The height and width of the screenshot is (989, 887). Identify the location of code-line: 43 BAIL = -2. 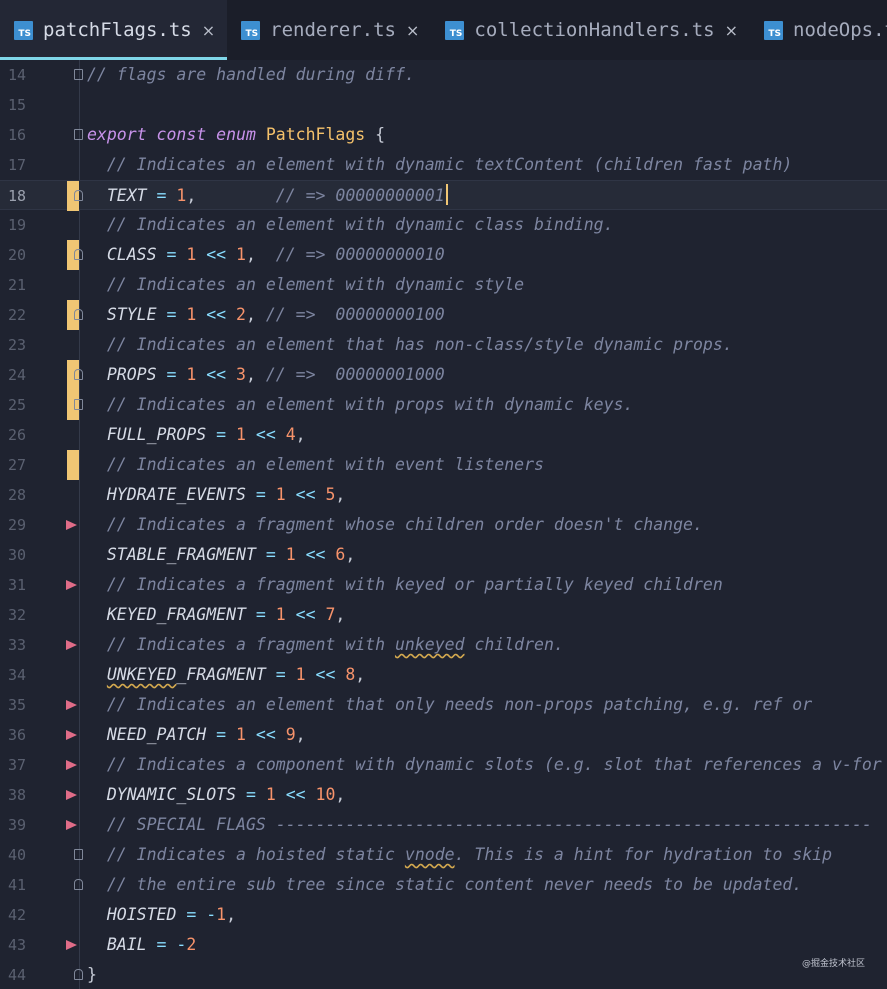
(443, 945).